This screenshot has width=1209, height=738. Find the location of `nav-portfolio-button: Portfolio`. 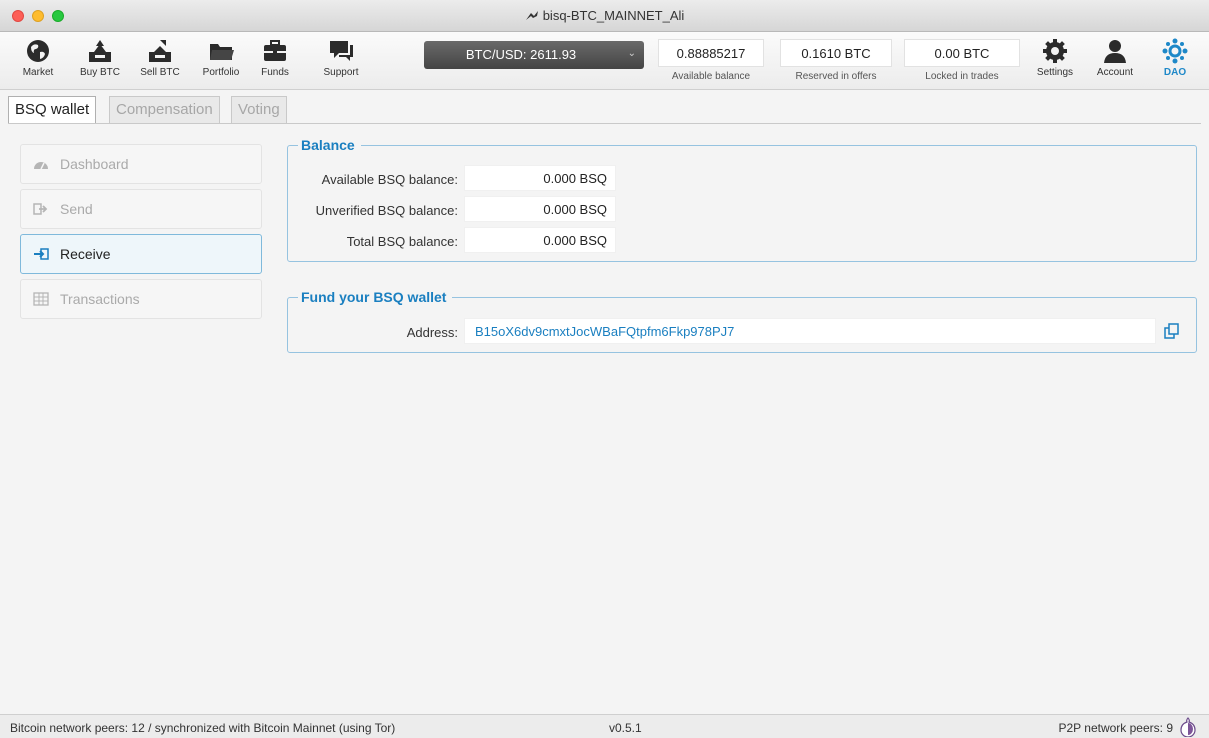

nav-portfolio-button: Portfolio is located at coordinates (221, 62).